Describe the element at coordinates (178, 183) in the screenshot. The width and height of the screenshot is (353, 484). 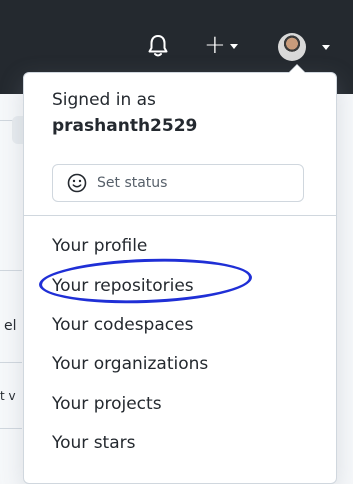
I see `set-status-button: Set status` at that location.